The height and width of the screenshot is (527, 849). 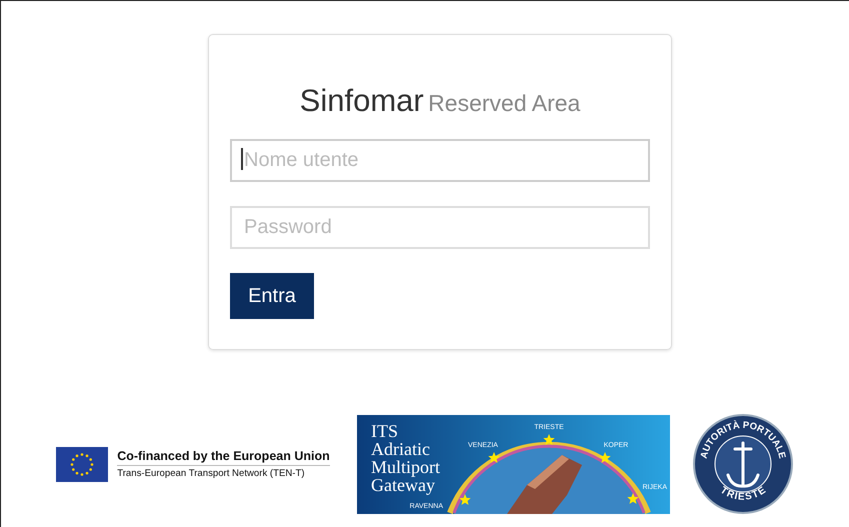 I want to click on password-field: Password, so click(x=440, y=227).